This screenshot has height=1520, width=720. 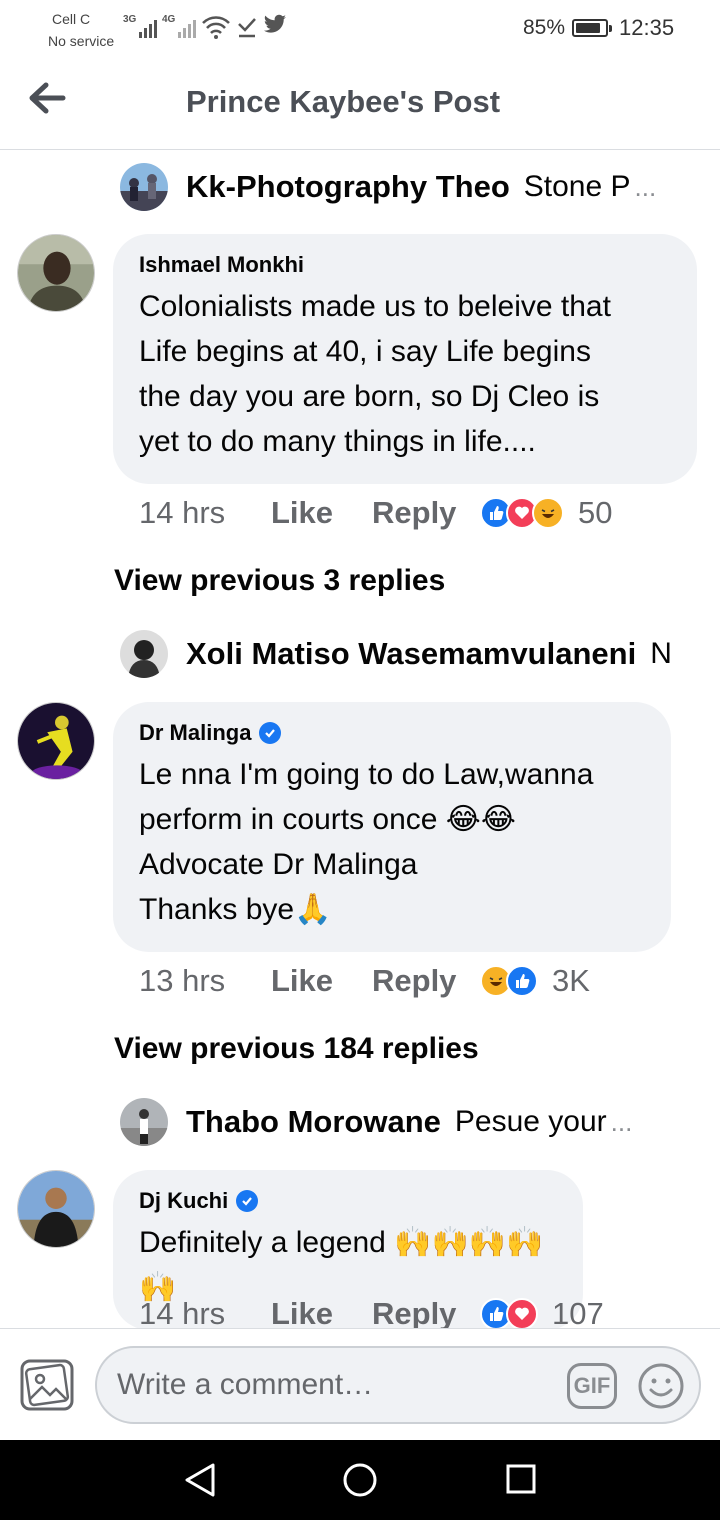 What do you see at coordinates (200, 1480) in the screenshot?
I see `nav-back-icon` at bounding box center [200, 1480].